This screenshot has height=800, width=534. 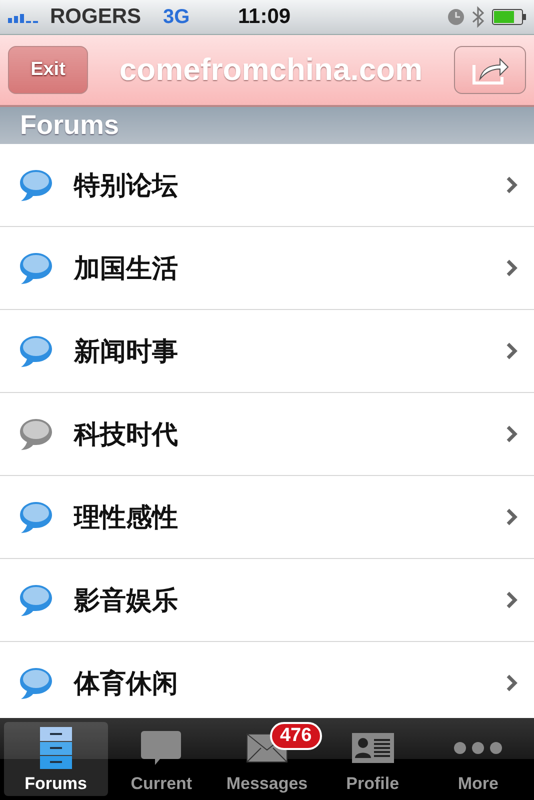 I want to click on forum-row: 特别论坛, so click(x=267, y=185).